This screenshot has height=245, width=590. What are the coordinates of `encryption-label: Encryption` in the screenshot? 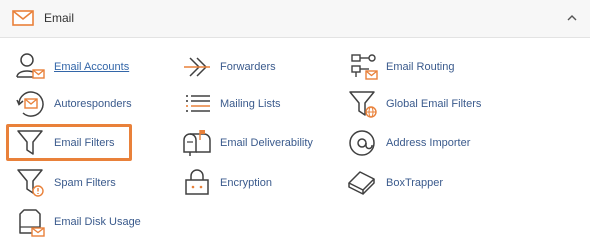 It's located at (246, 183).